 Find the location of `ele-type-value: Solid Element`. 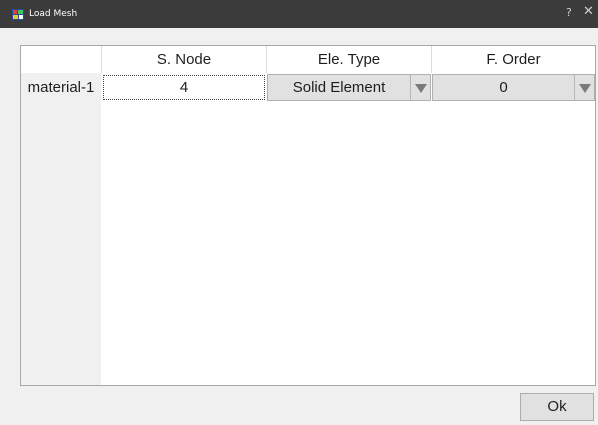

ele-type-value: Solid Element is located at coordinates (339, 87).